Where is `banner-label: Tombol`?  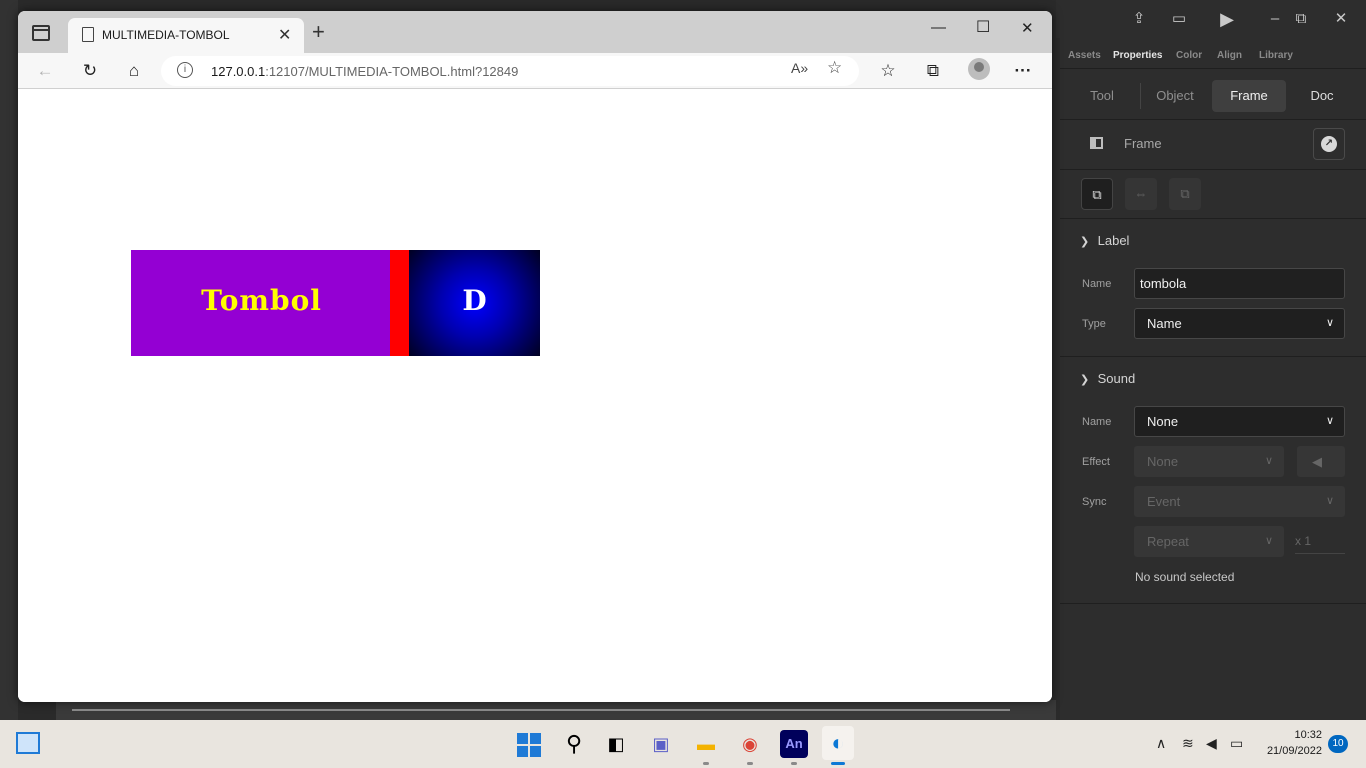 banner-label: Tombol is located at coordinates (261, 300).